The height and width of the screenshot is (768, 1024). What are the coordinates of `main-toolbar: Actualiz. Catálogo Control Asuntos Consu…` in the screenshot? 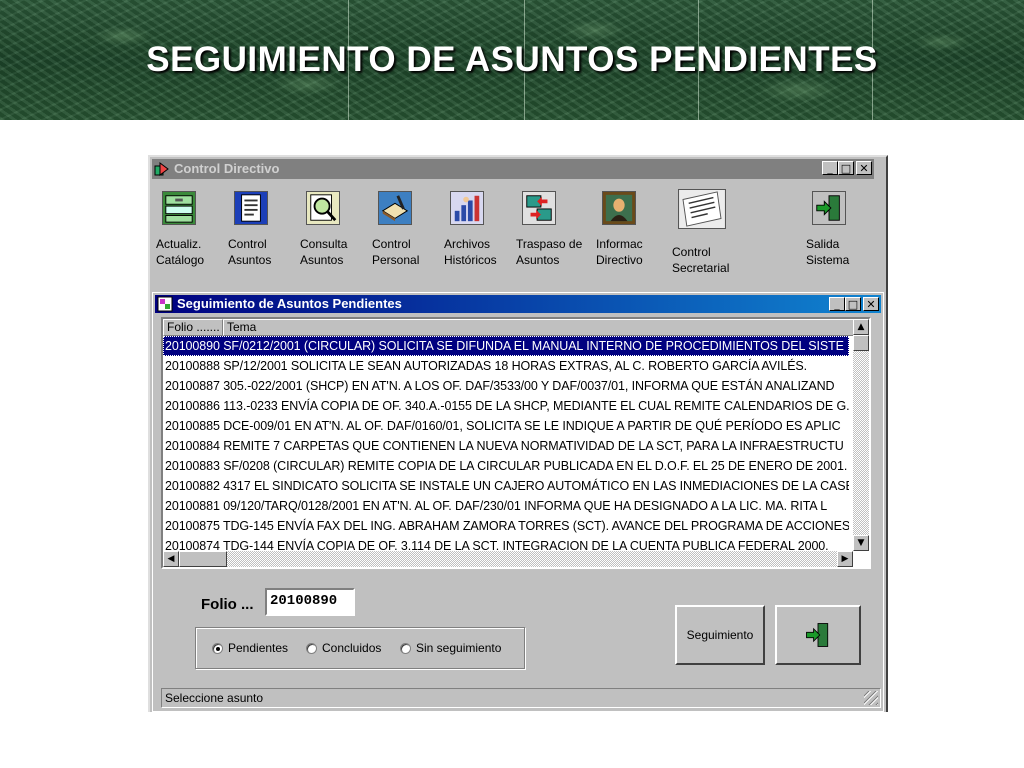 It's located at (514, 231).